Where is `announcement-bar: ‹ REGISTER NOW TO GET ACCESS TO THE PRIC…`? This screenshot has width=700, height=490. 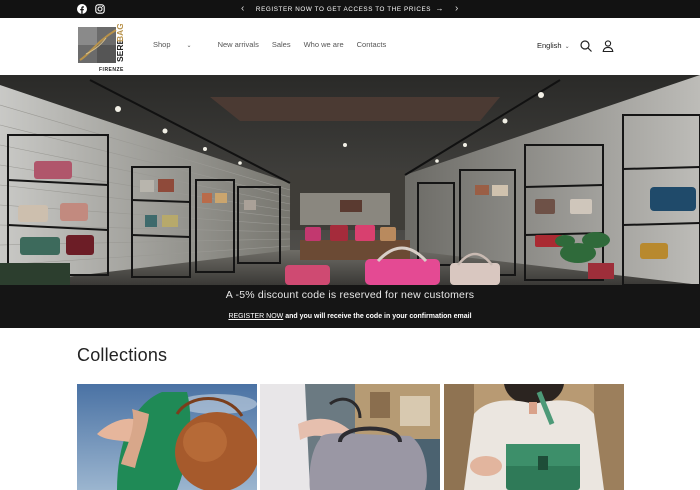
announcement-bar: ‹ REGISTER NOW TO GET ACCESS TO THE PRIC… is located at coordinates (350, 9).